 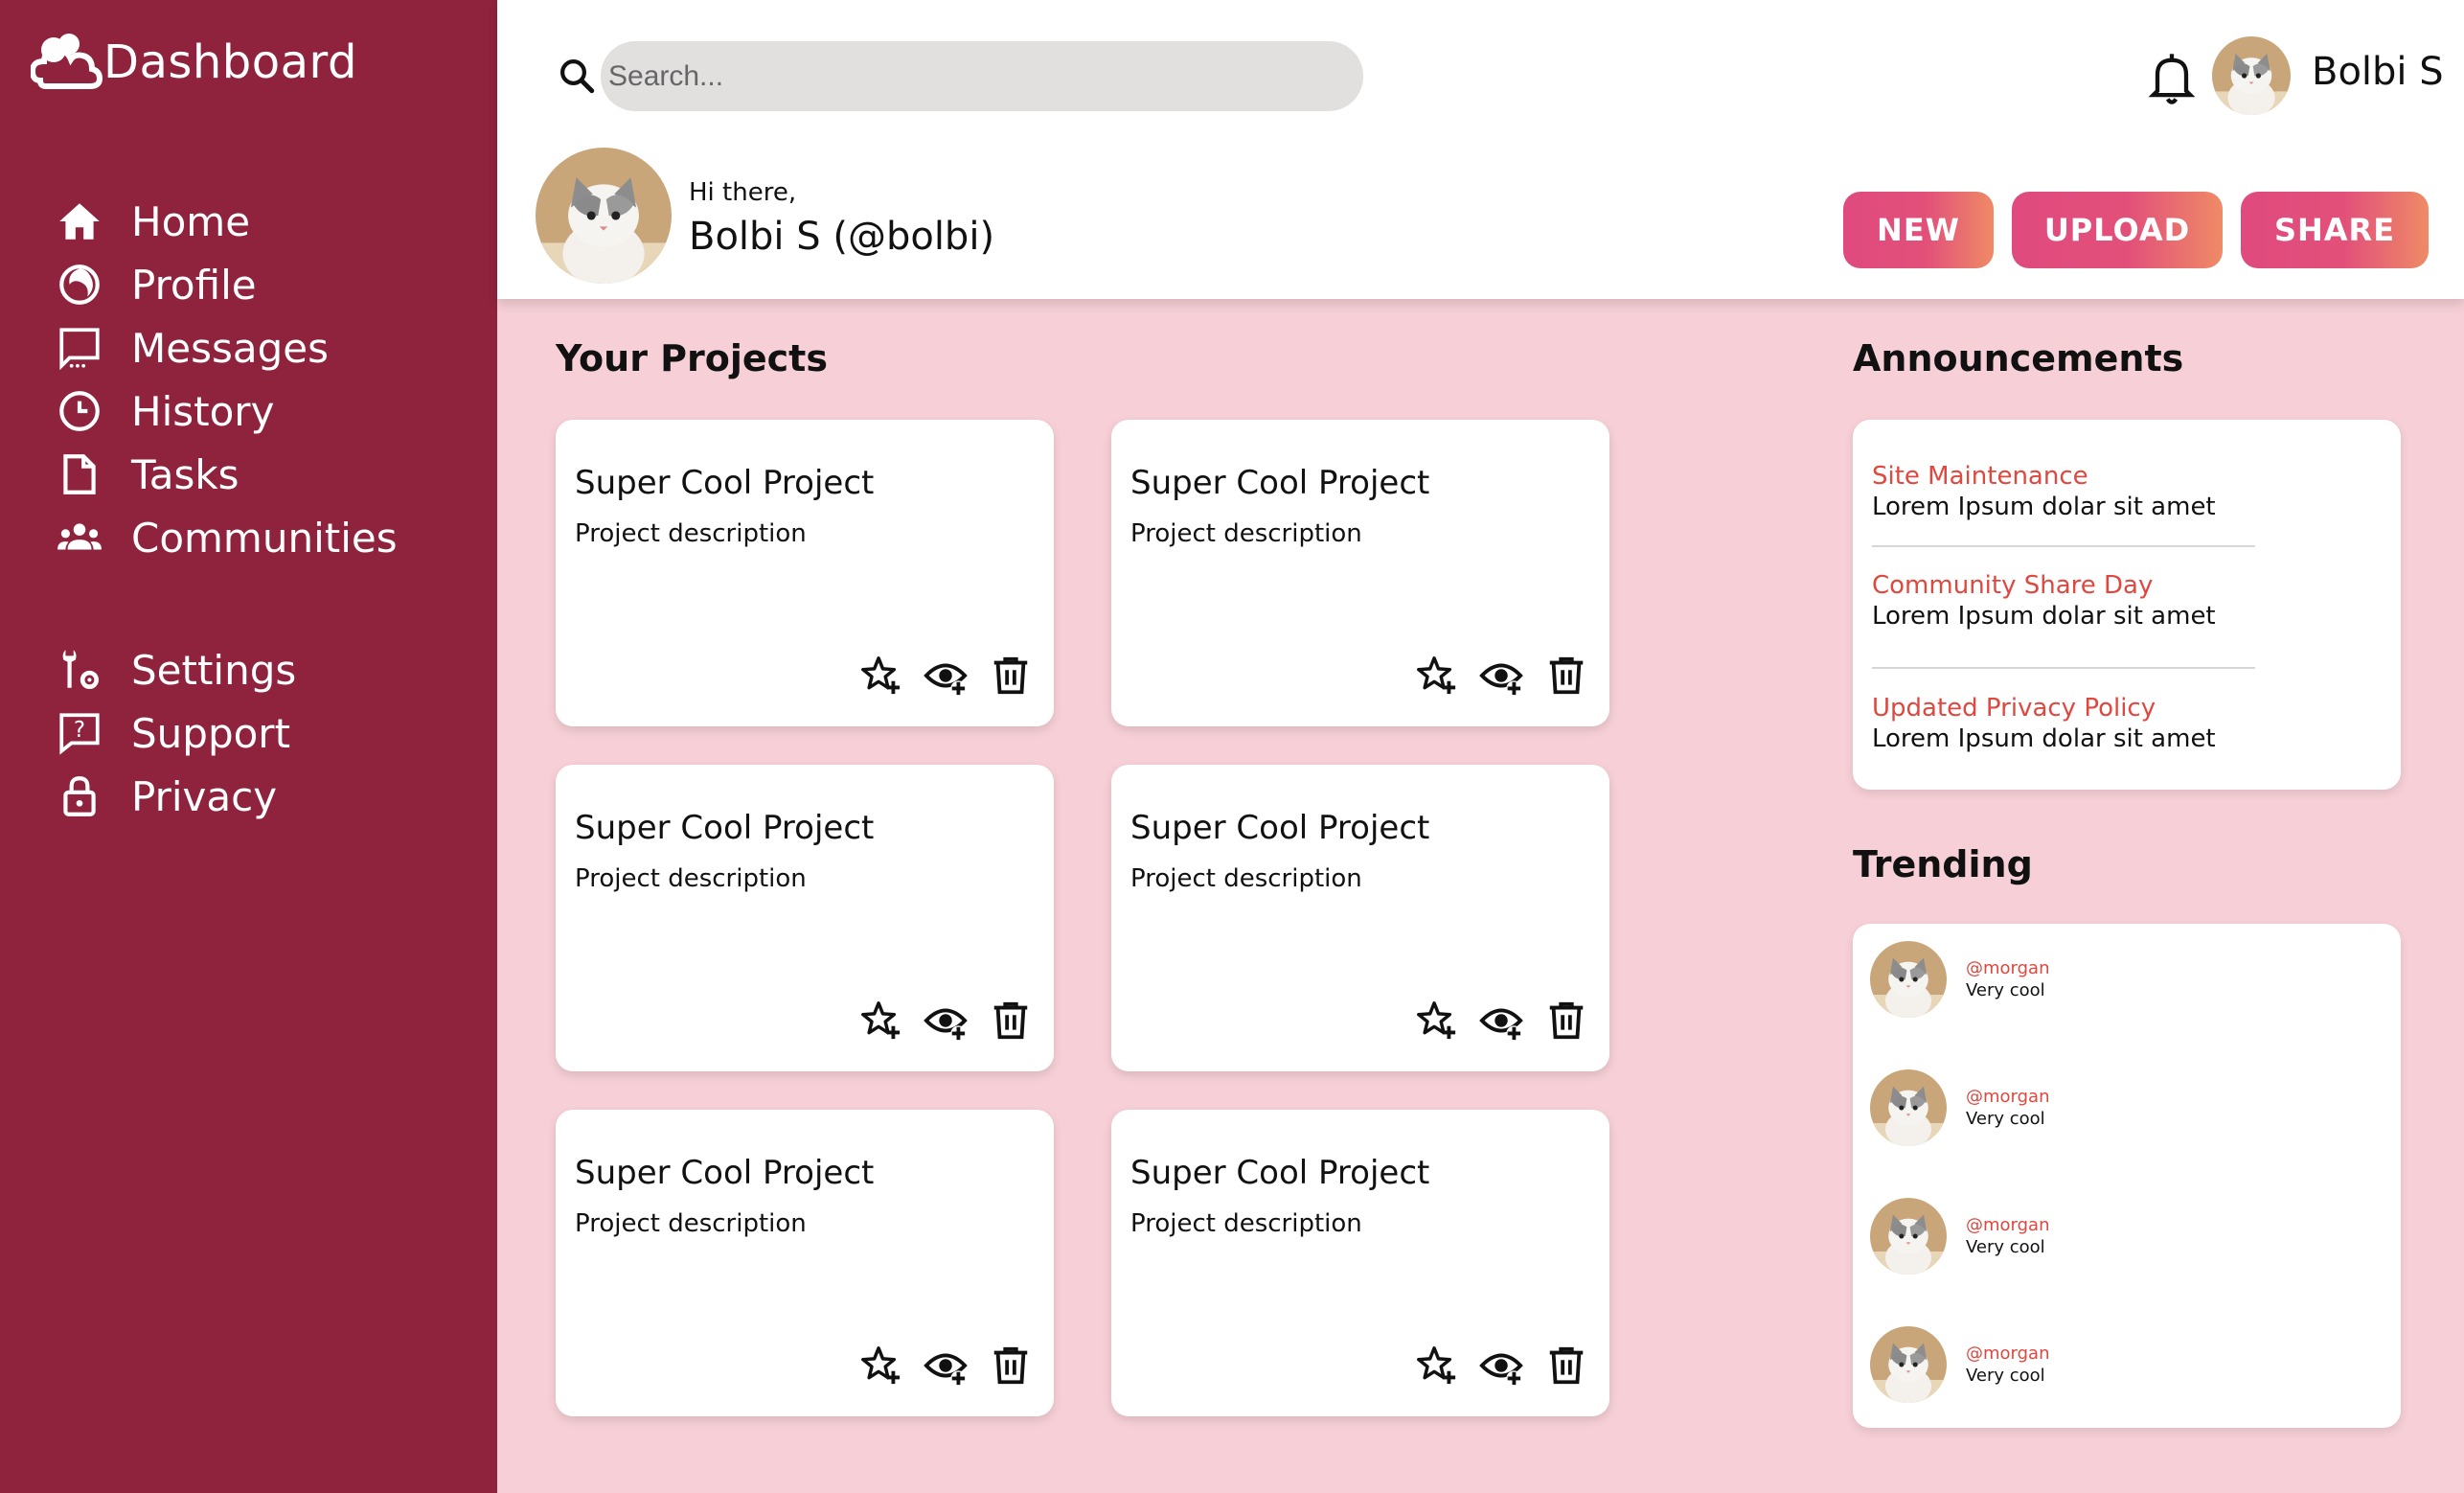 What do you see at coordinates (2063, 476) in the screenshot?
I see `announcement-title: Site Maintenance` at bounding box center [2063, 476].